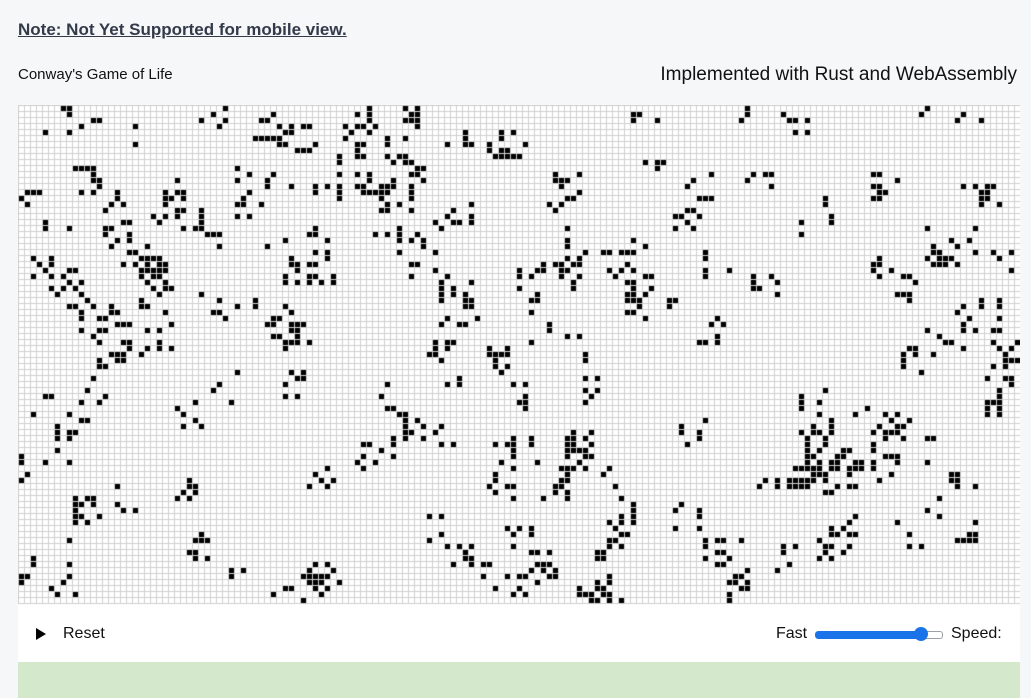 This screenshot has height=698, width=1031. I want to click on reset-button: Reset, so click(84, 634).